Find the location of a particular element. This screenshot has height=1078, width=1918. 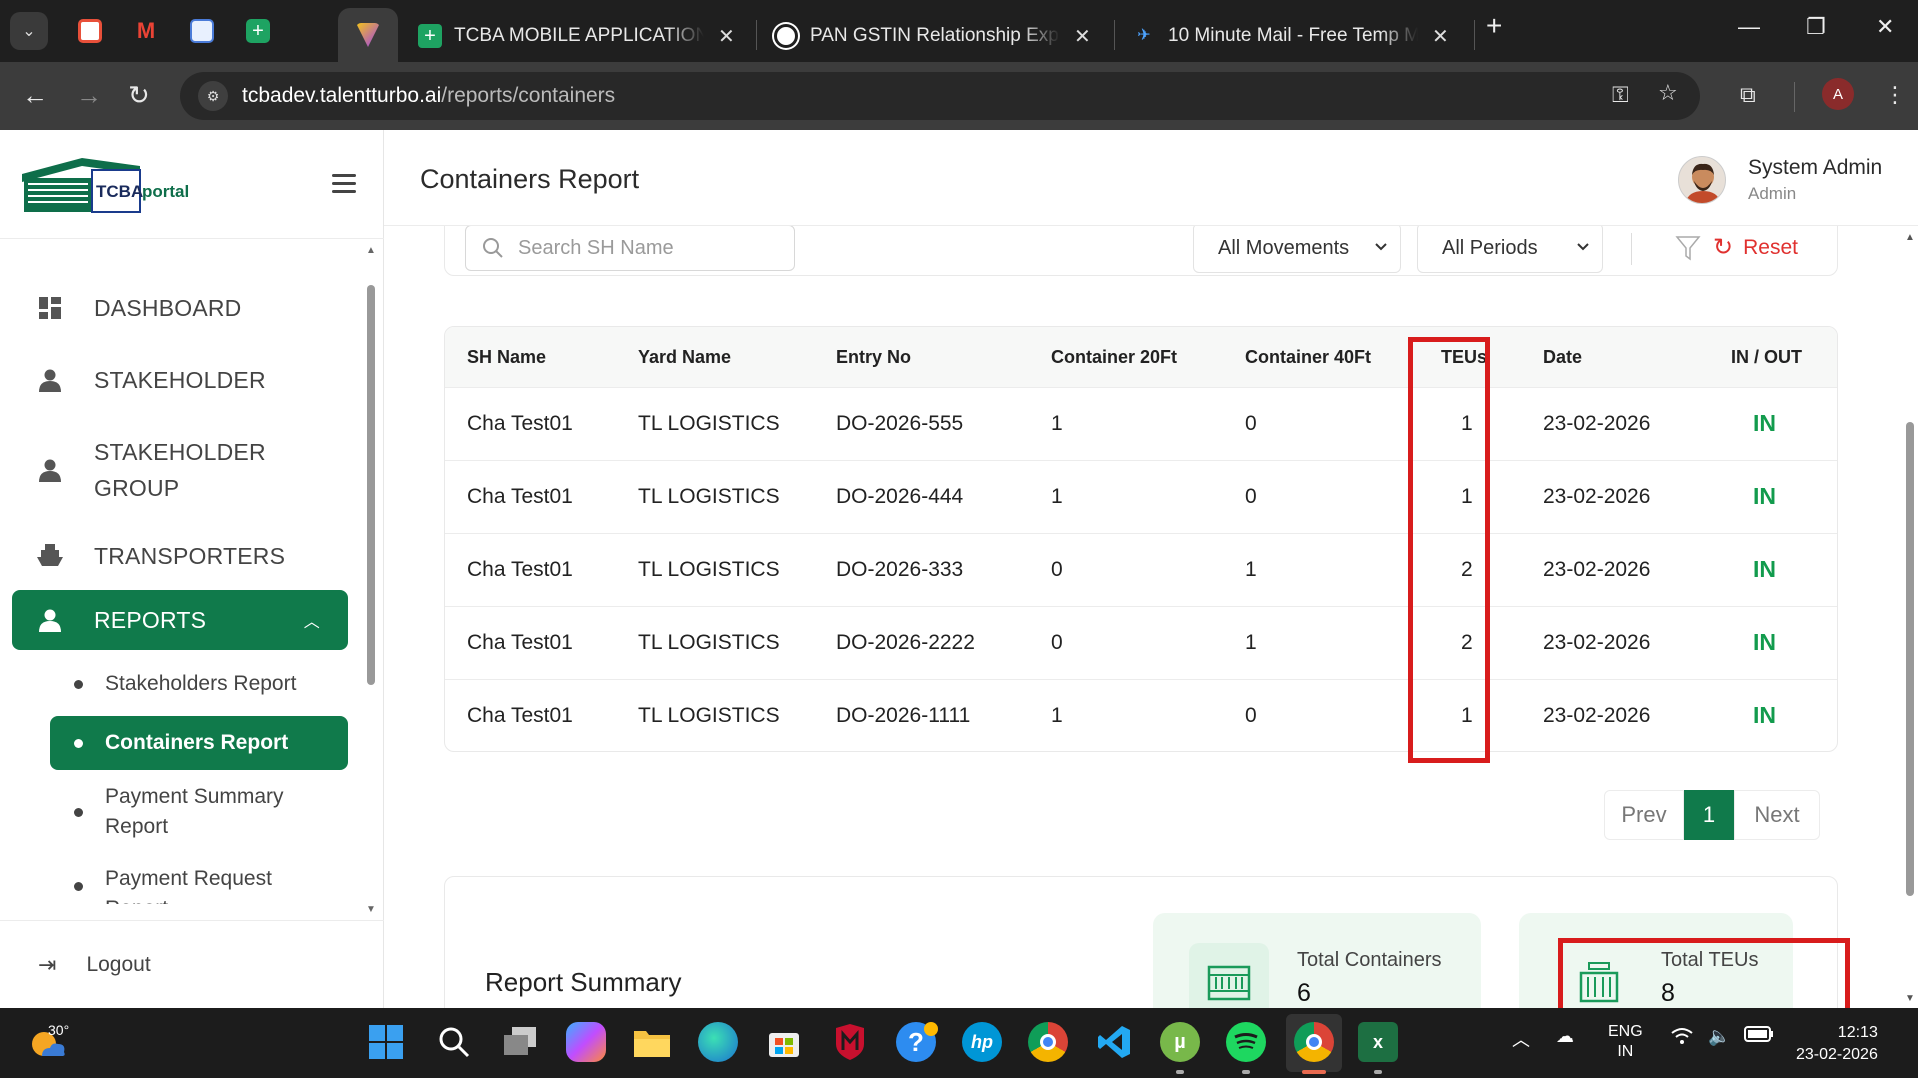

sidebar-subitem-containers-report: Containers Report is located at coordinates (199, 743).